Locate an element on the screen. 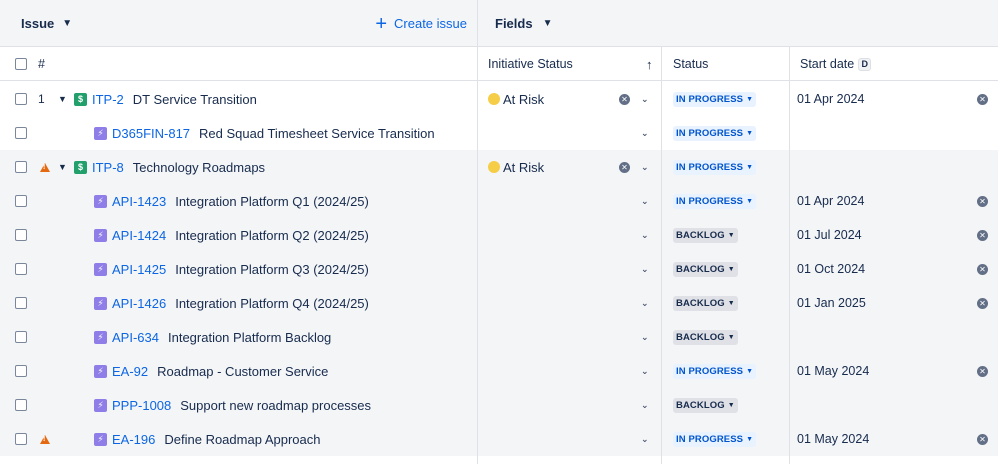  issue-key-link: D365FIN-817 is located at coordinates (151, 133).